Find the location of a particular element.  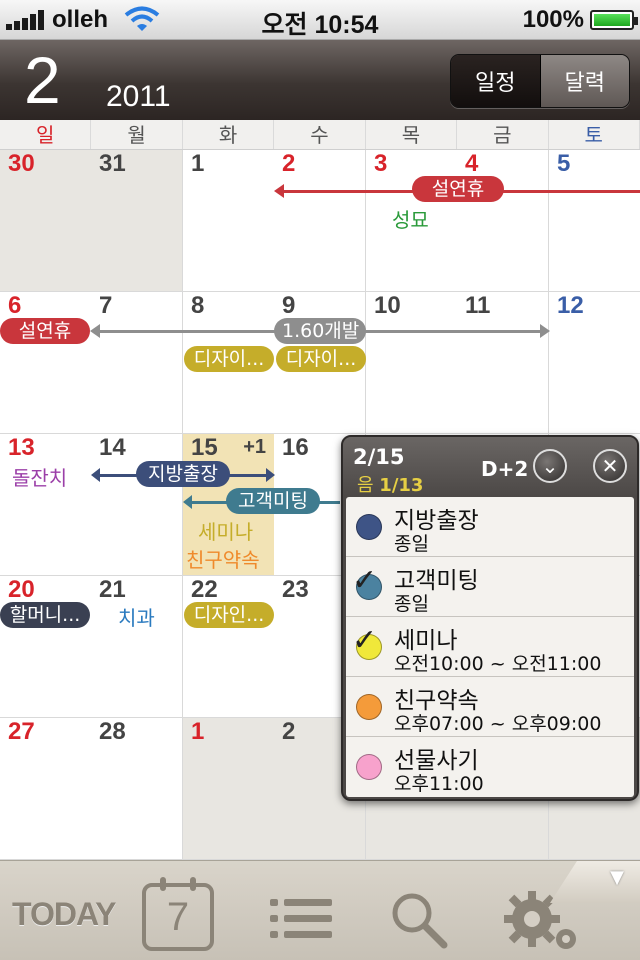

event-dentist: 치과 is located at coordinates (136, 616).